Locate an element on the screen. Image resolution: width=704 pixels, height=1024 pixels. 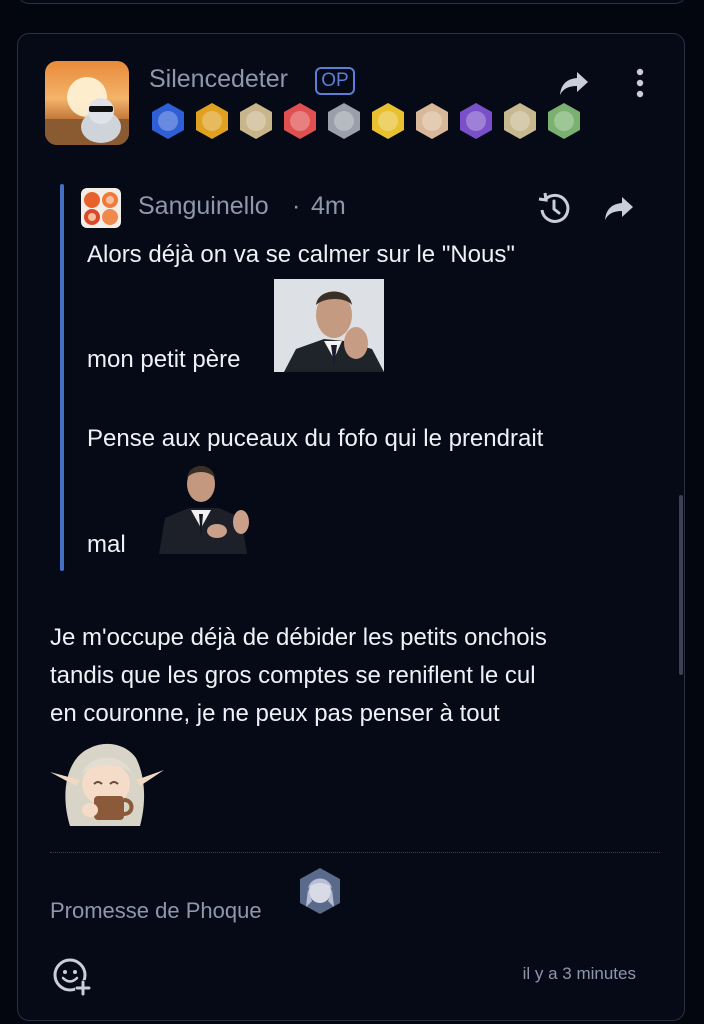
anime-badge-icon is located at coordinates (520, 121).